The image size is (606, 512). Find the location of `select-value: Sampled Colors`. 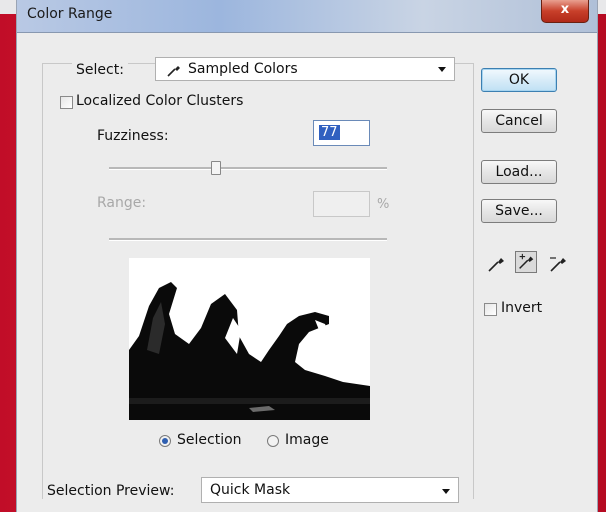

select-value: Sampled Colors is located at coordinates (243, 69).